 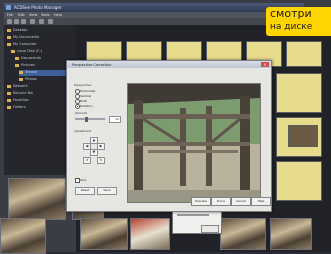 I want to click on cancel-button: Cancel, so click(x=241, y=201).